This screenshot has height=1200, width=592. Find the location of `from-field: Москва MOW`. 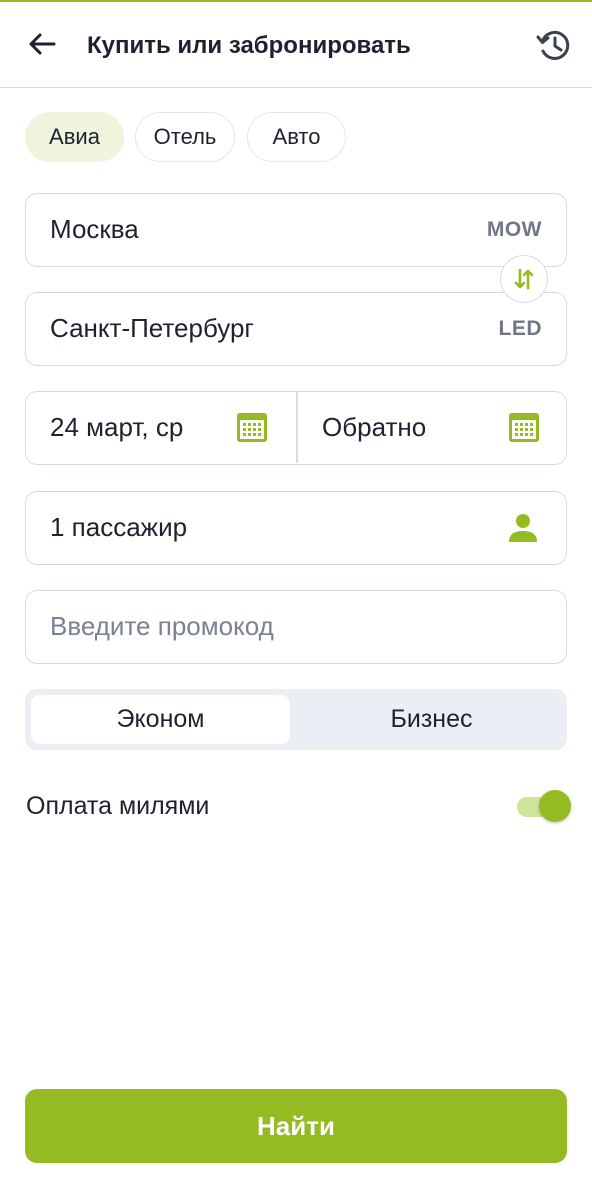

from-field: Москва MOW is located at coordinates (296, 230).